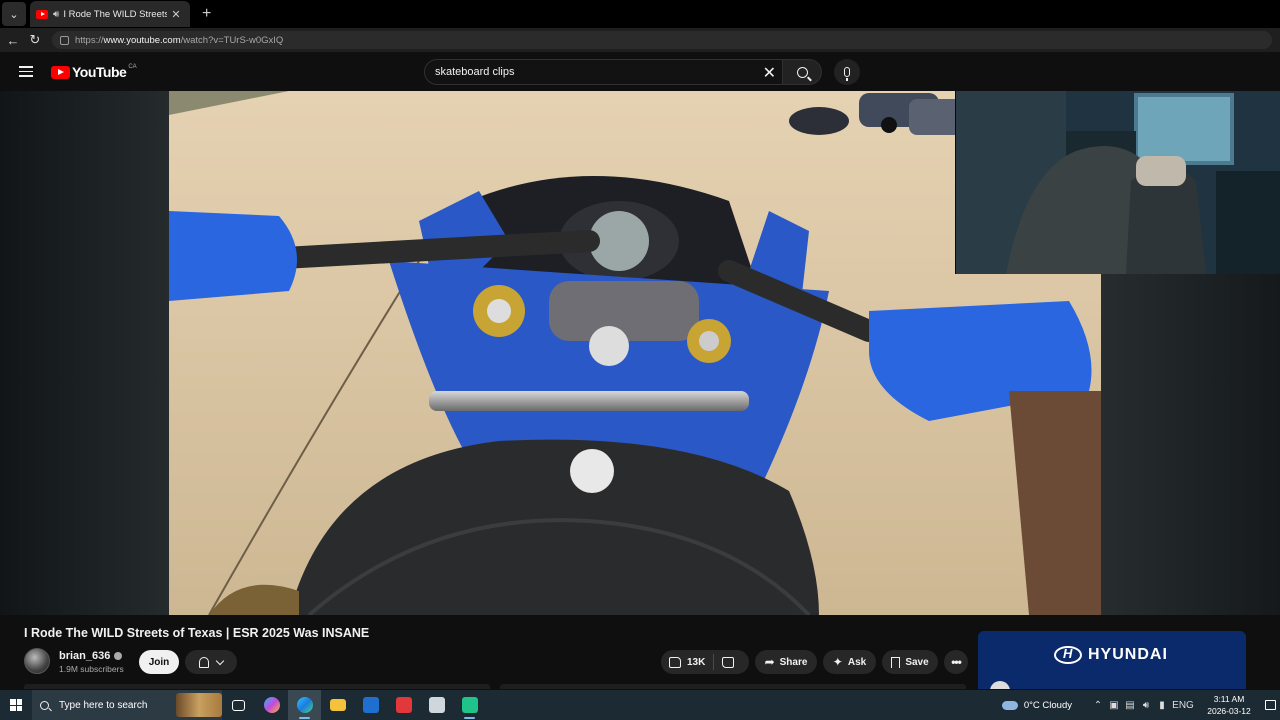 Image resolution: width=1280 pixels, height=720 pixels. Describe the element at coordinates (675, 662) in the screenshot. I see `thumbs-up-icon` at that location.